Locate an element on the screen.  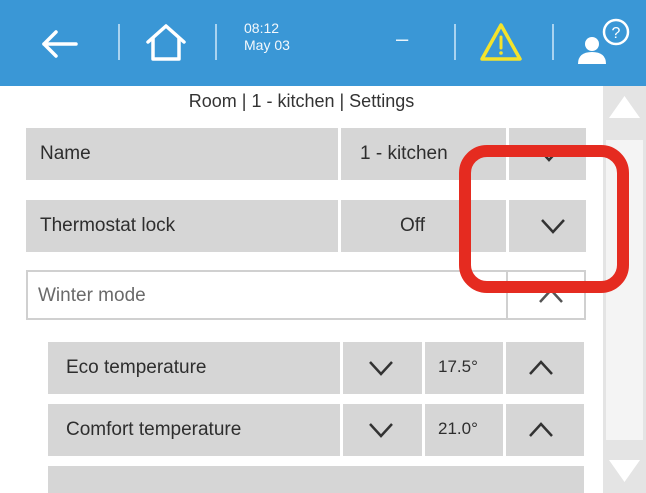
name-value: 1 - kitchen is located at coordinates (404, 153).